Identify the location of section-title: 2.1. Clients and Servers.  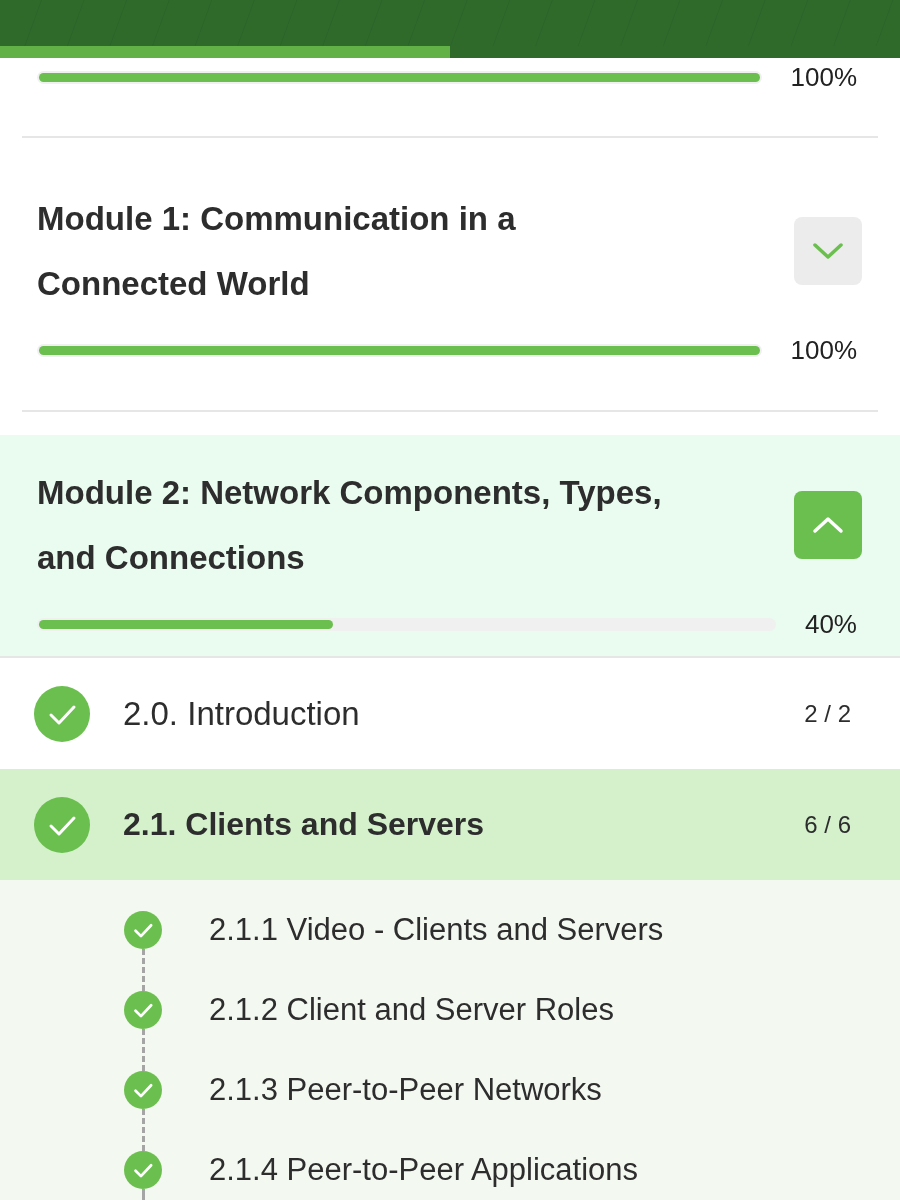
(304, 824).